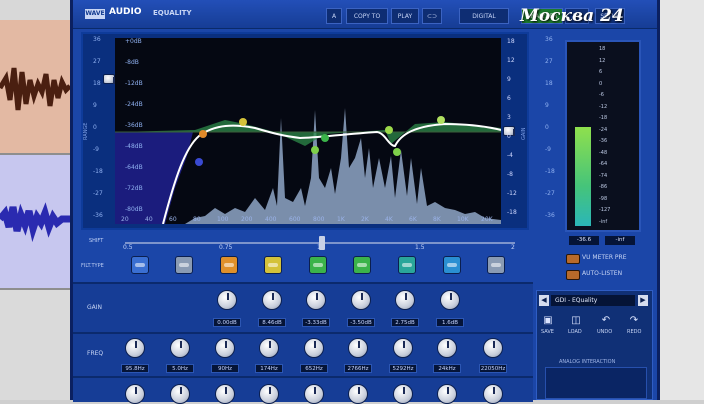 This screenshot has height=404, width=704. Describe the element at coordinates (314, 368) in the screenshot. I see `freq-value-5: 652Hz` at that location.